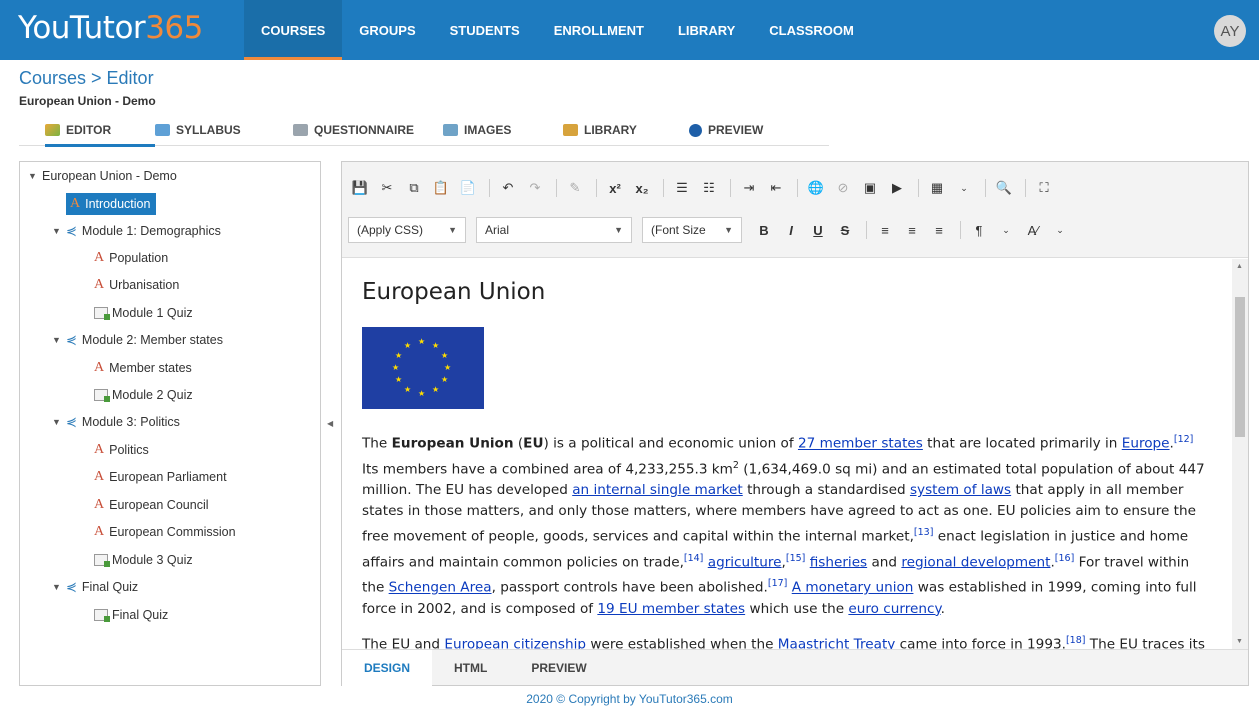  I want to click on nav-library: LIBRARY, so click(706, 30).